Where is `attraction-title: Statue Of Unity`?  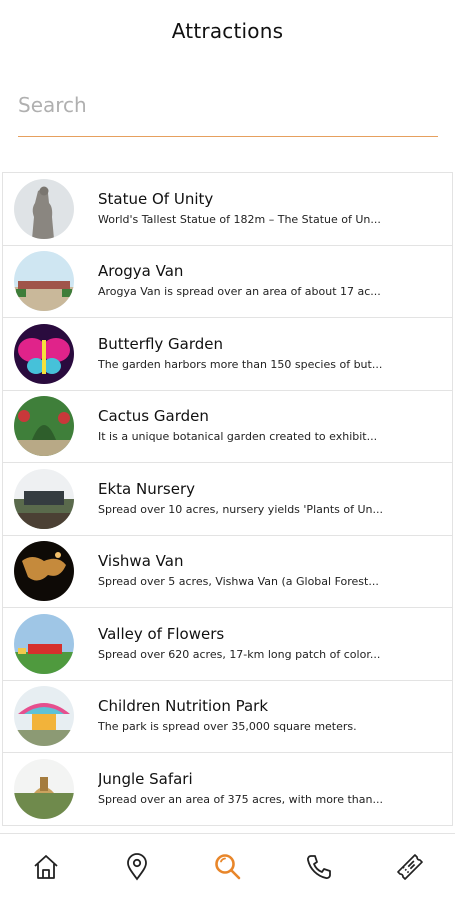 attraction-title: Statue Of Unity is located at coordinates (156, 198).